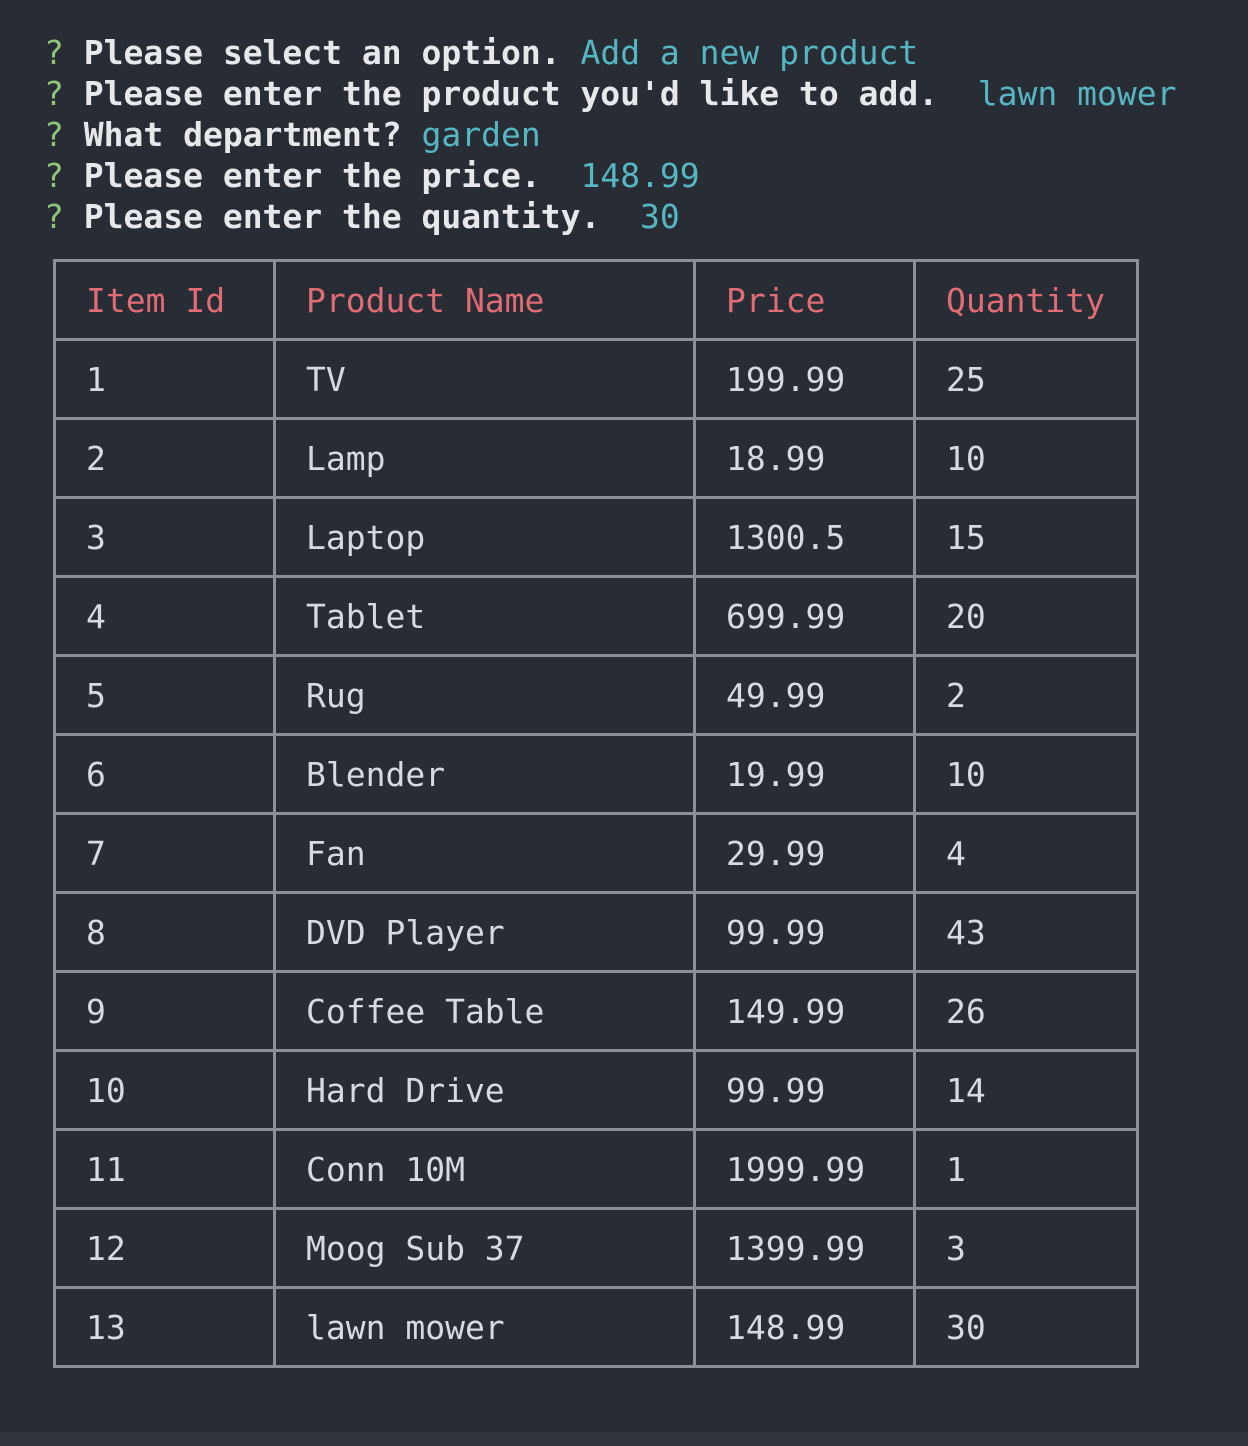 The image size is (1248, 1446). Describe the element at coordinates (164, 537) in the screenshot. I see `cell-item-id: 3` at that location.